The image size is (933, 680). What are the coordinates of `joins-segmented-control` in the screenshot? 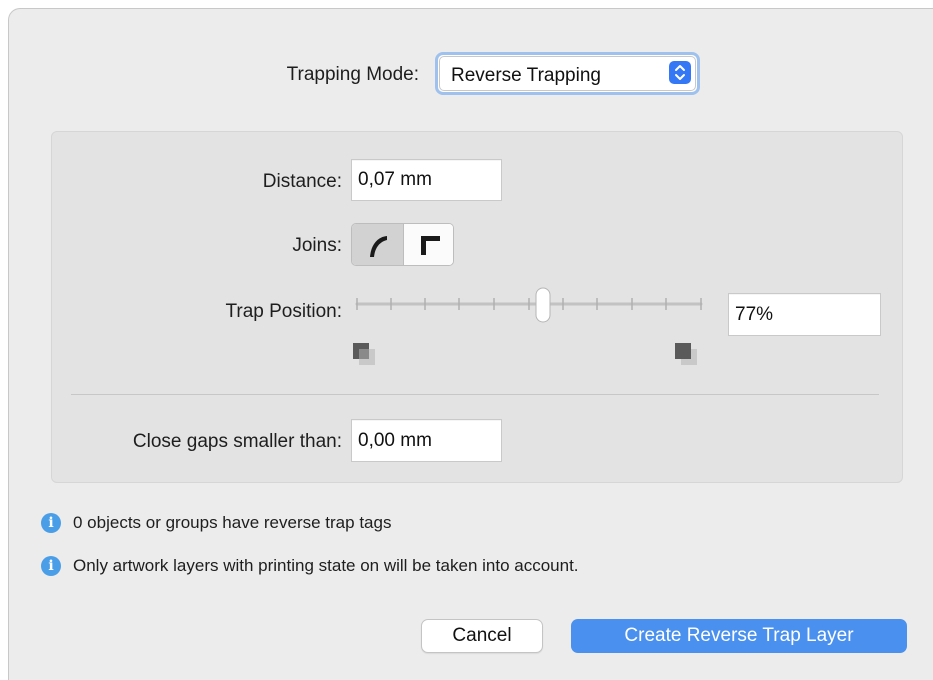 It's located at (402, 244).